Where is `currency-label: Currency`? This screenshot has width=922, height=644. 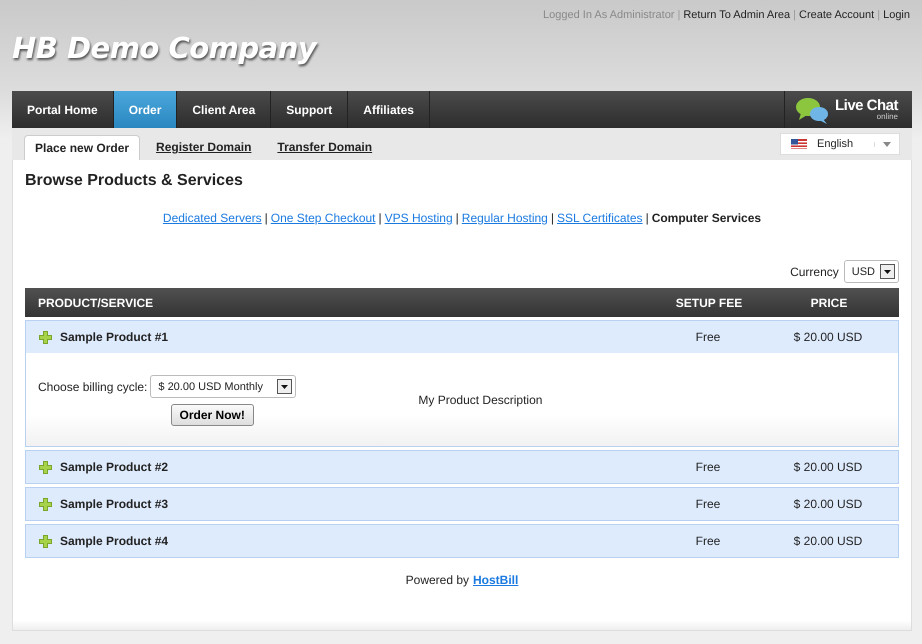
currency-label: Currency is located at coordinates (814, 271).